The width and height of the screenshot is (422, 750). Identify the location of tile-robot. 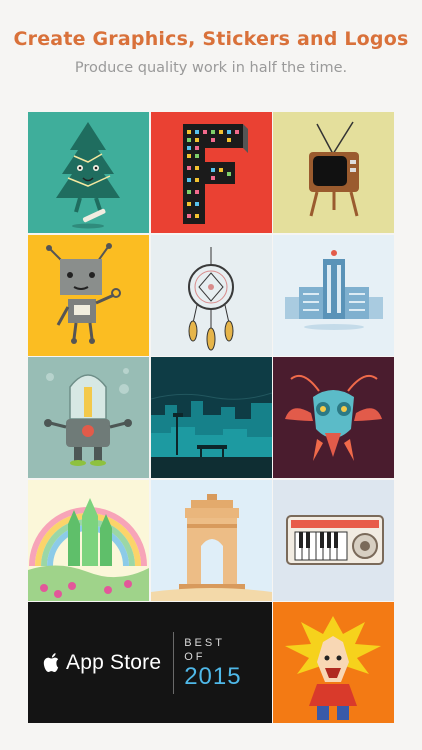
(88, 295).